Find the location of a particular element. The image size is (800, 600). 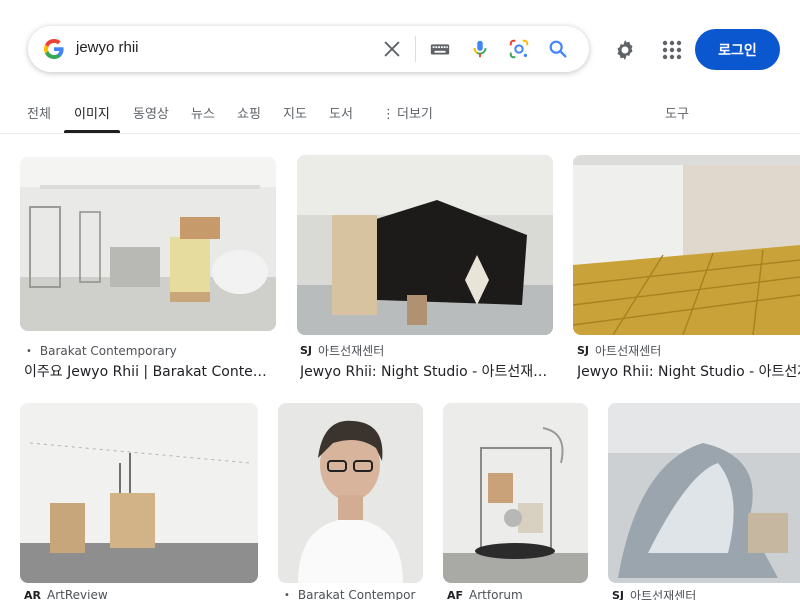

search-tabs: 전체 이미지 동영상 뉴스 쇼핑 지도 도서 ⋮ 더보기 도구 is located at coordinates (400, 115).